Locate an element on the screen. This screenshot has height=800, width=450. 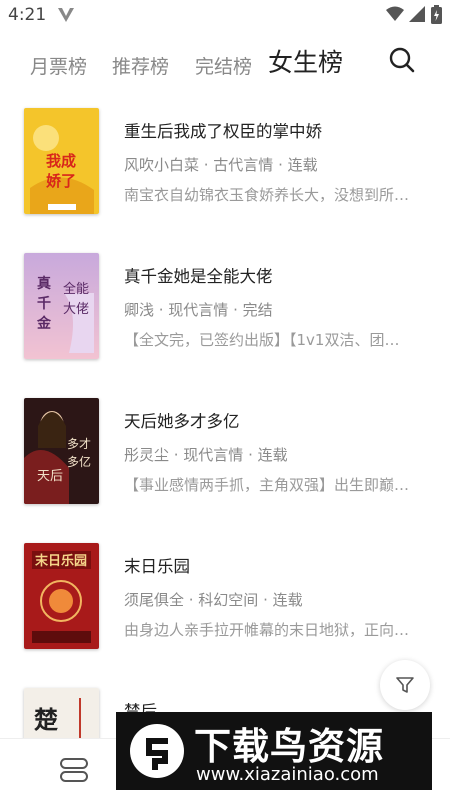
svg-text: 多才 is located at coordinates (79, 444).